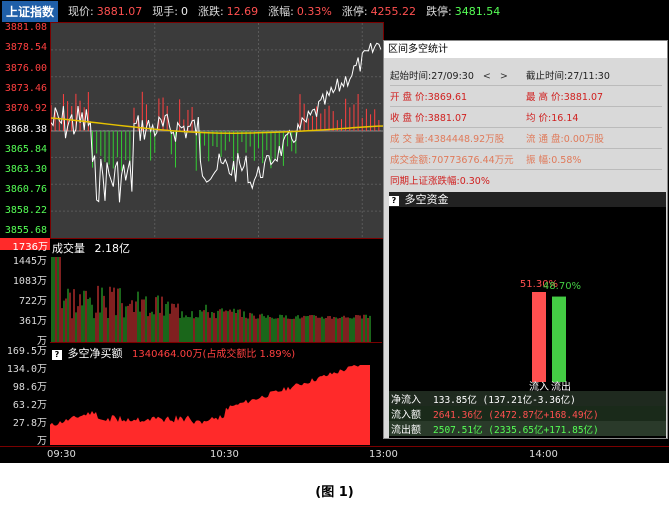 This screenshot has width=669, height=508. Describe the element at coordinates (214, 354) in the screenshot. I see `net-value: 1340464.00万(占成交额比 1.89%)` at that location.